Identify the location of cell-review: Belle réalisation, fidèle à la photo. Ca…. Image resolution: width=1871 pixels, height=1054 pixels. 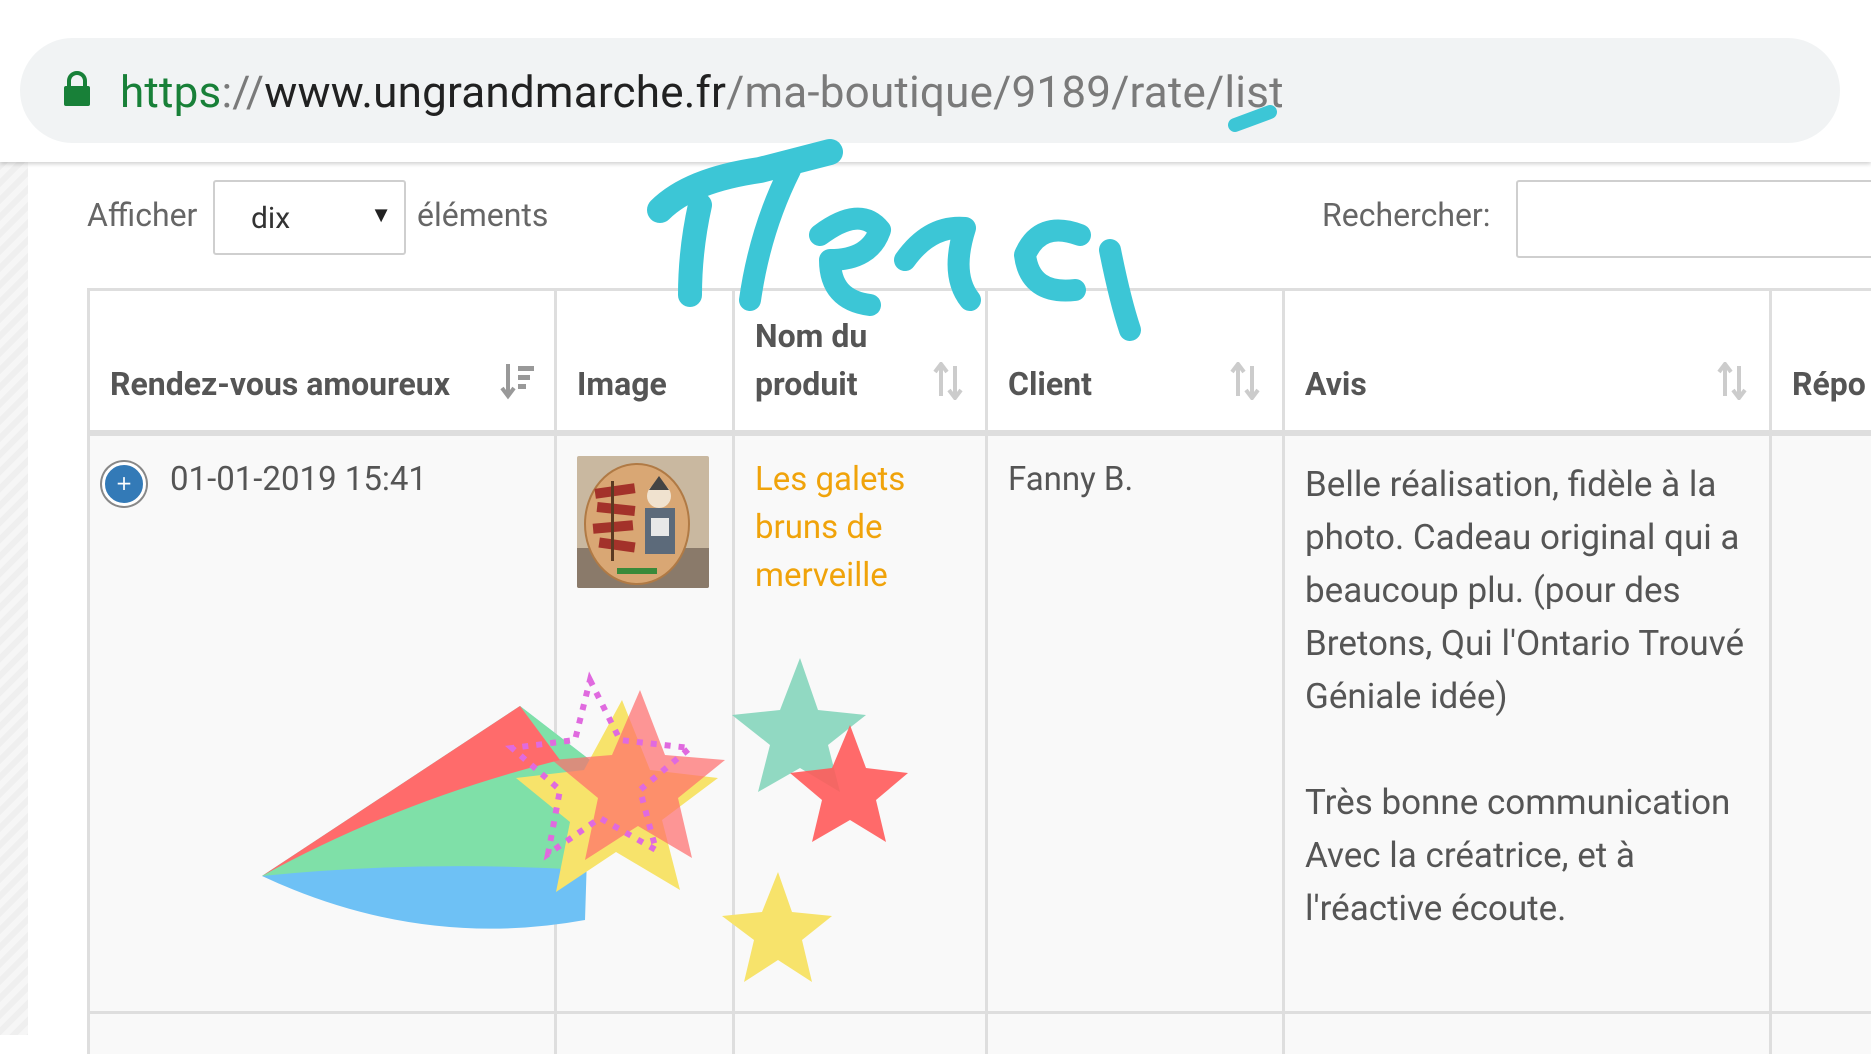
(1528, 723).